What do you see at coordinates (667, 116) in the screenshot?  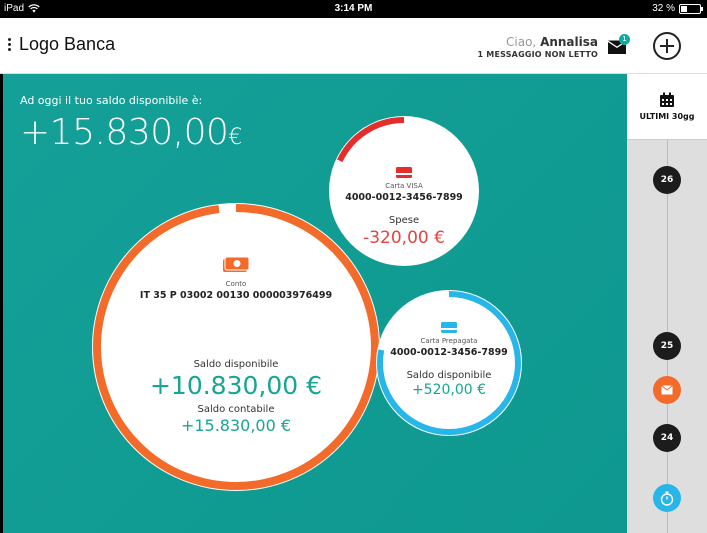 I see `period-label: ULTIMI 30gg` at bounding box center [667, 116].